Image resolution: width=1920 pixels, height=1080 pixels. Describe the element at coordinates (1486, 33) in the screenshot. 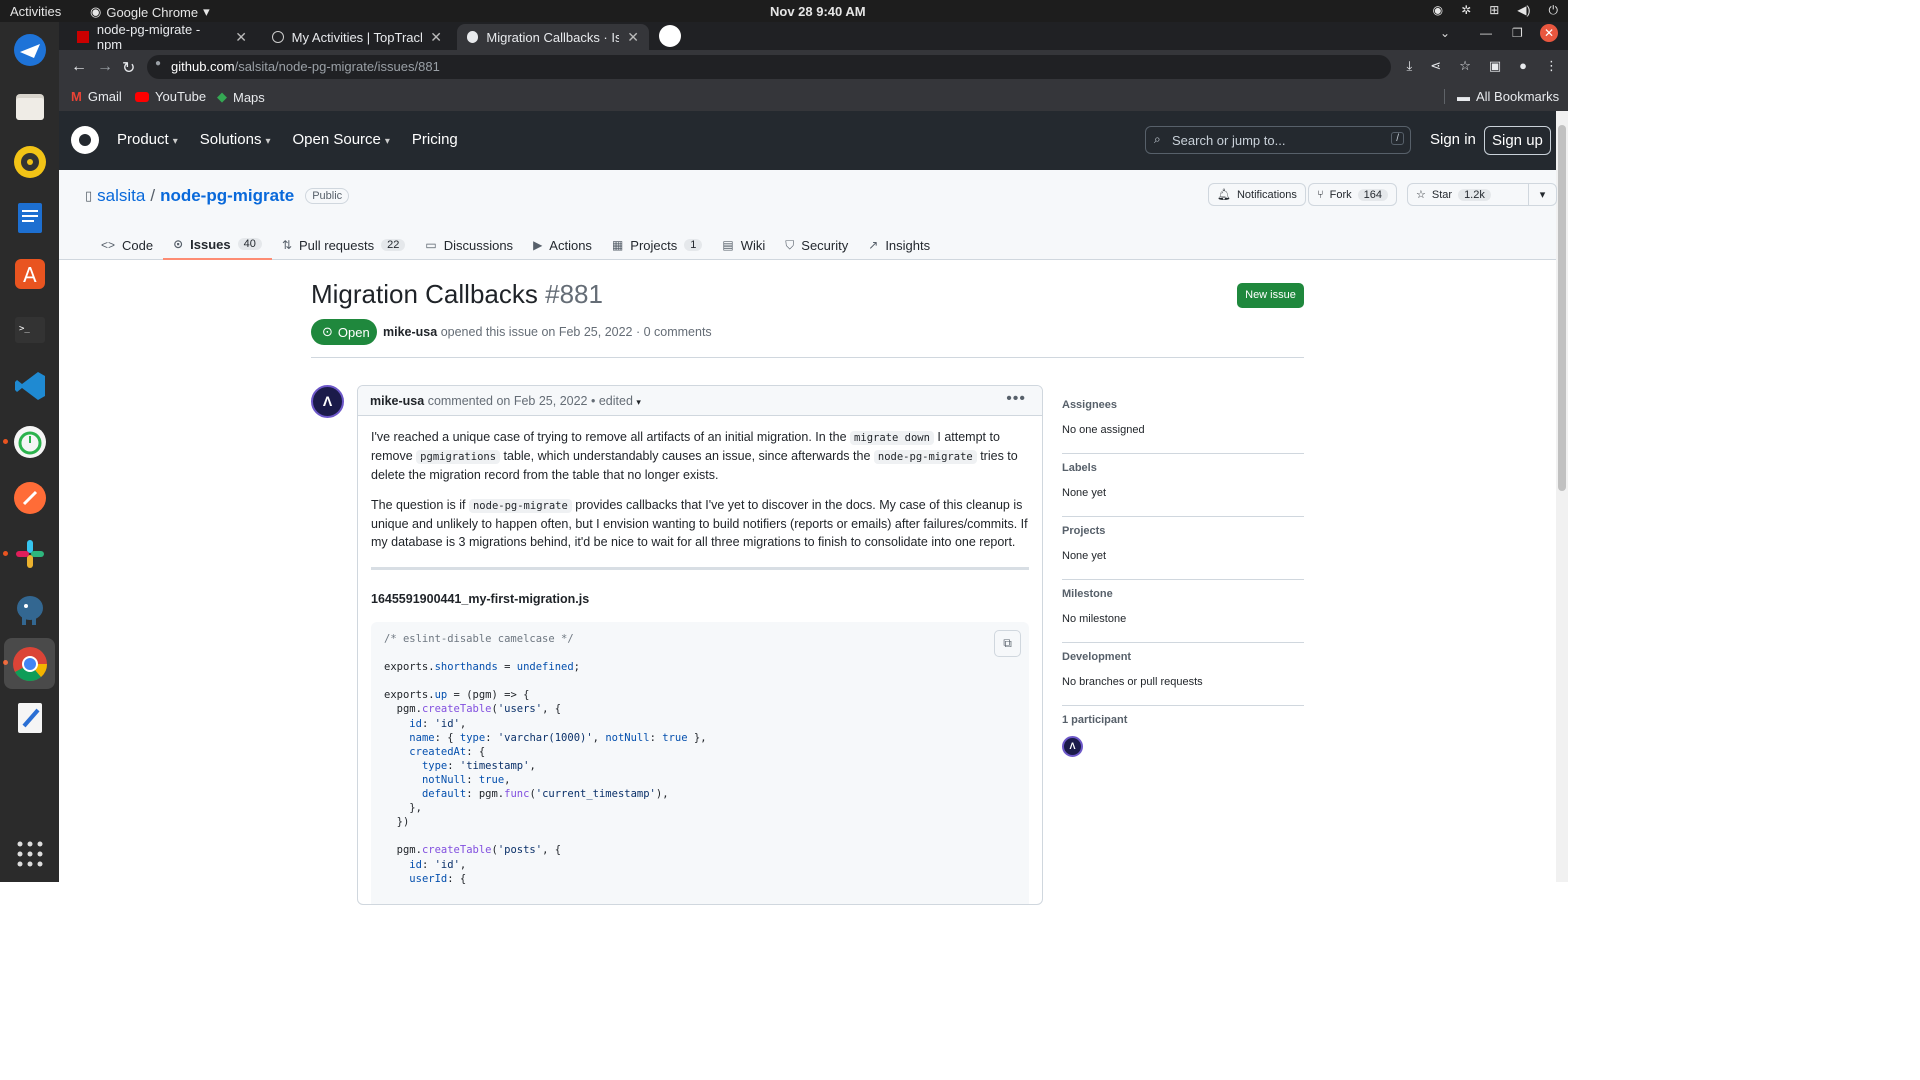

I see `minimize-icon: —` at that location.